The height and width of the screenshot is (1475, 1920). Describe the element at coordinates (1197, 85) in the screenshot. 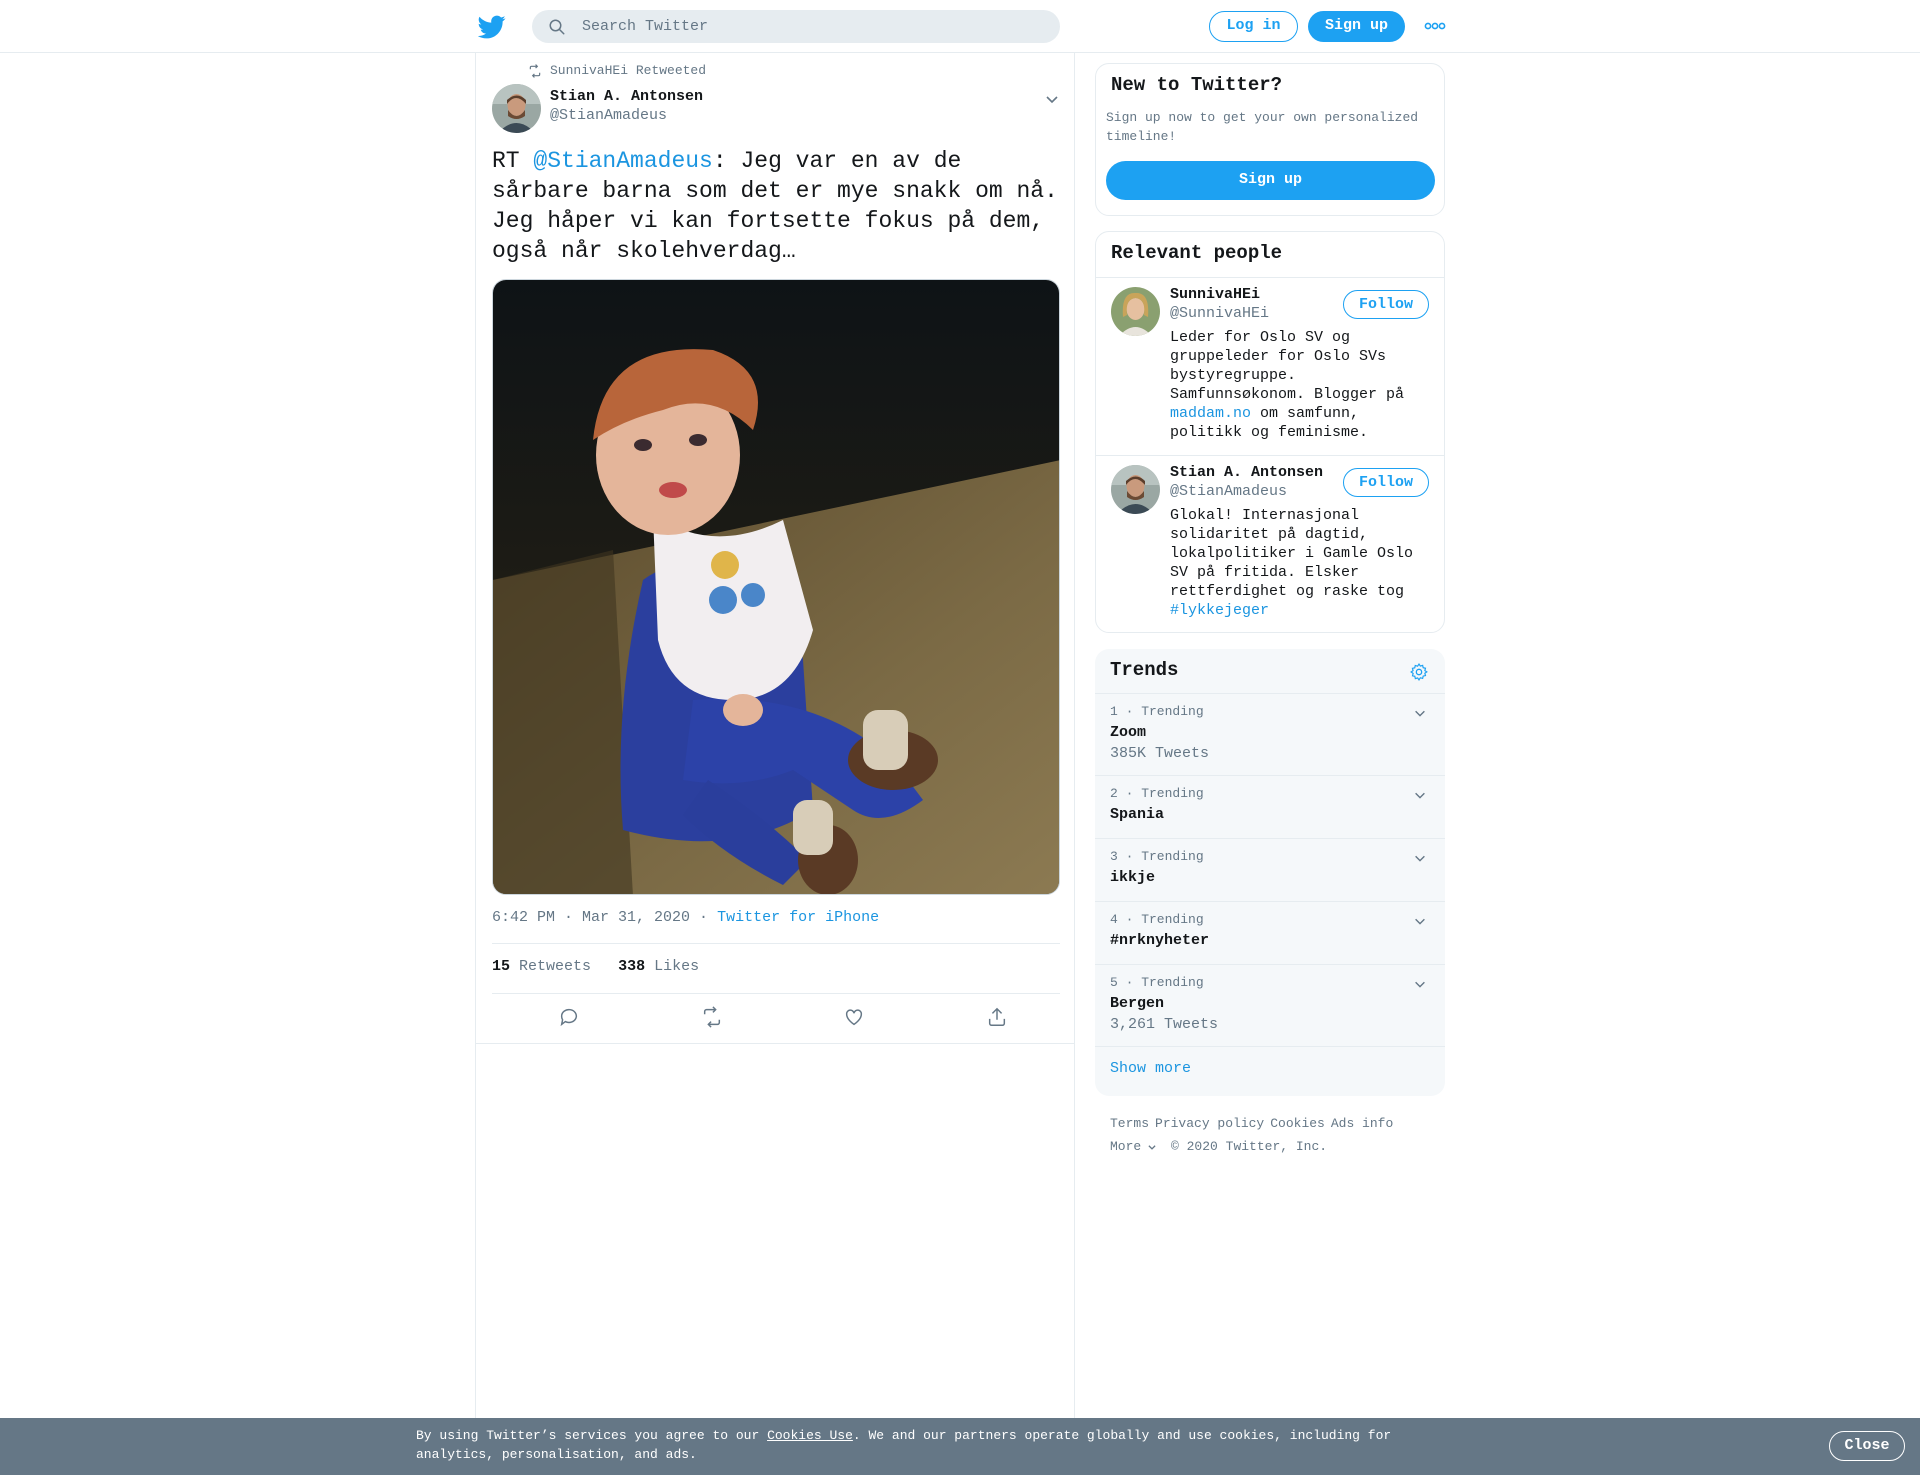

I see `new-to-twitter-title: New to Twitter?` at that location.